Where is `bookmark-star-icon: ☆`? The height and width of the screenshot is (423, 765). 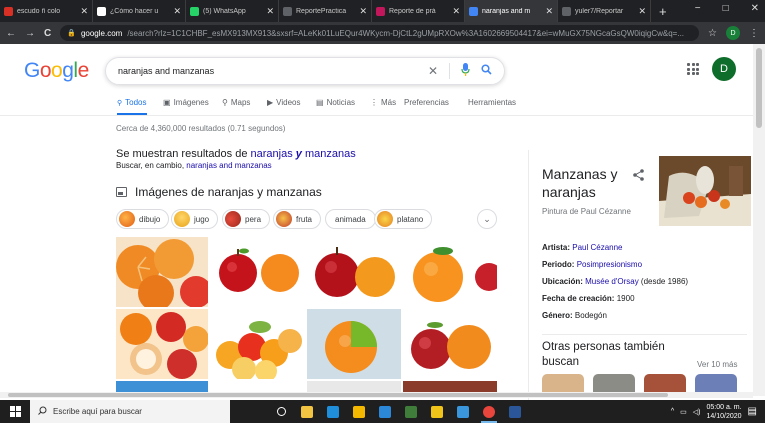 bookmark-star-icon: ☆ is located at coordinates (712, 33).